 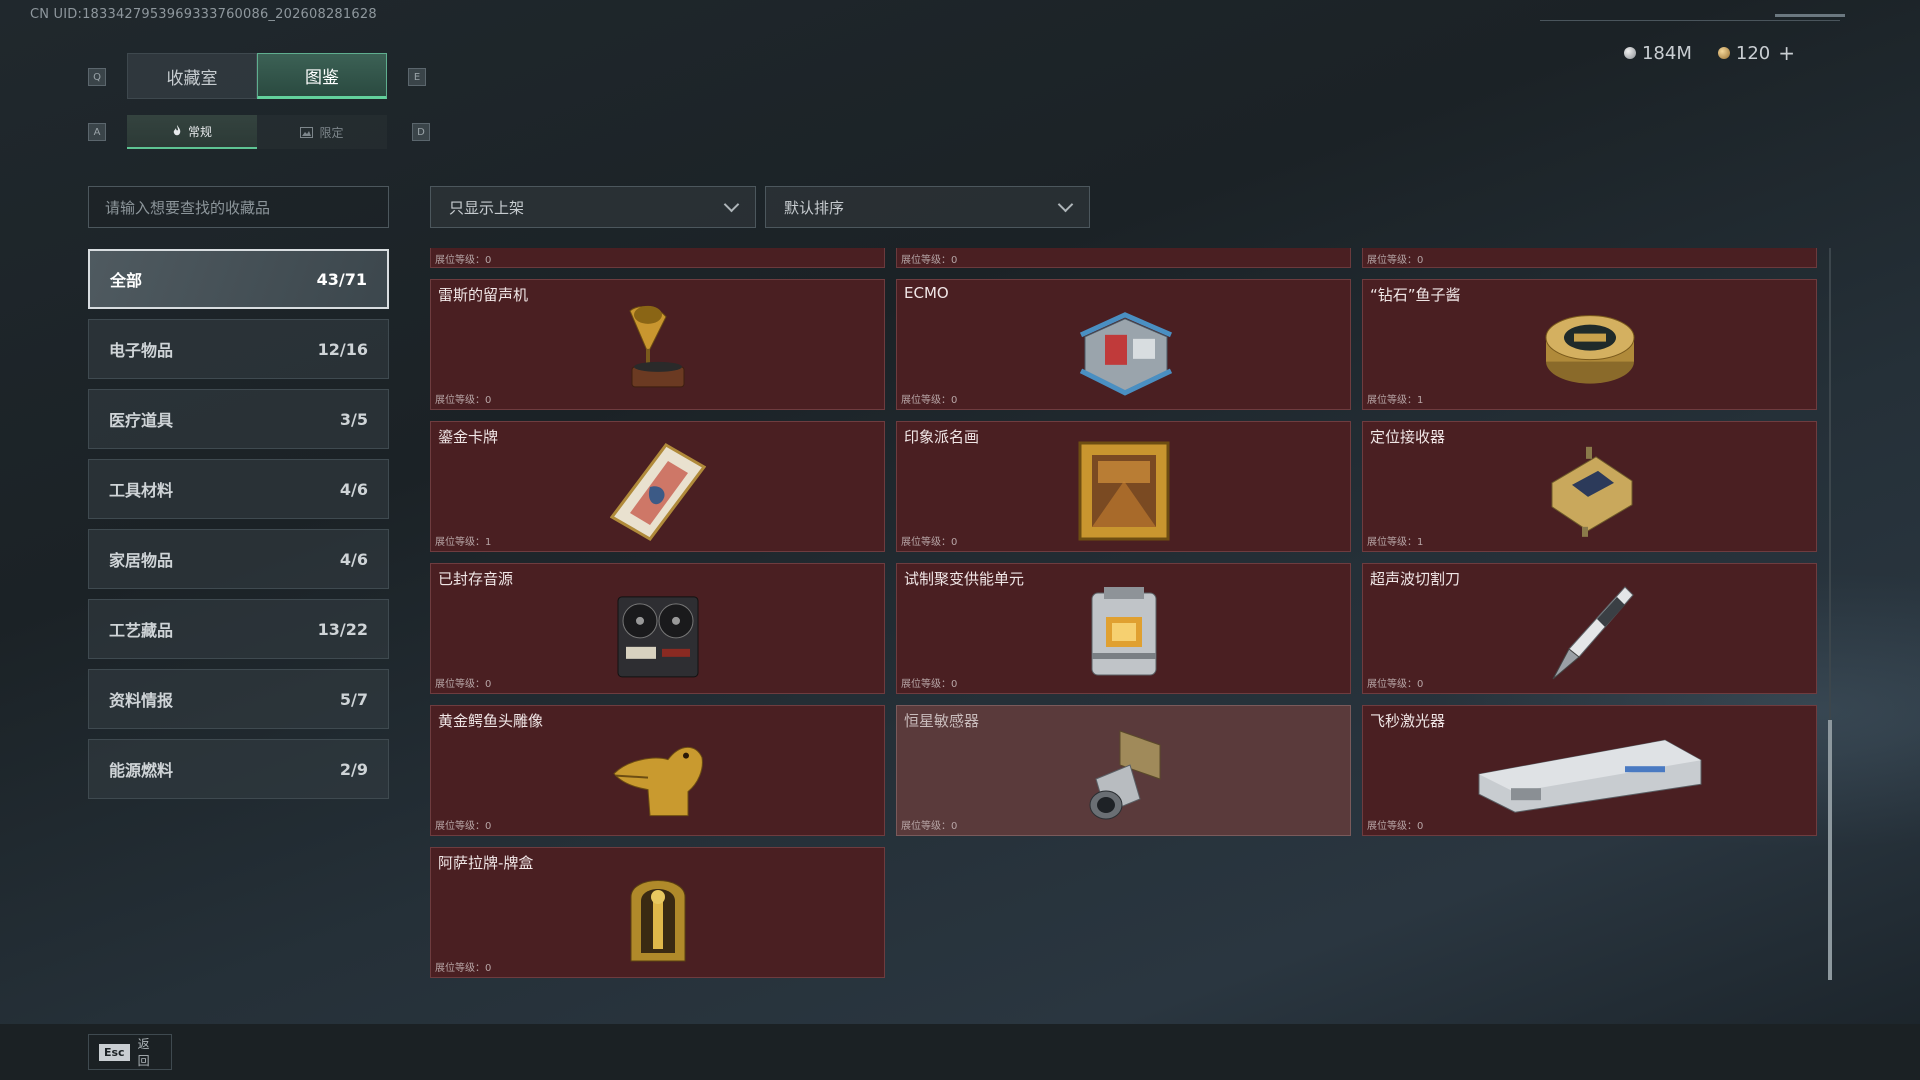 What do you see at coordinates (141, 420) in the screenshot?
I see `category-label: 医疗道具` at bounding box center [141, 420].